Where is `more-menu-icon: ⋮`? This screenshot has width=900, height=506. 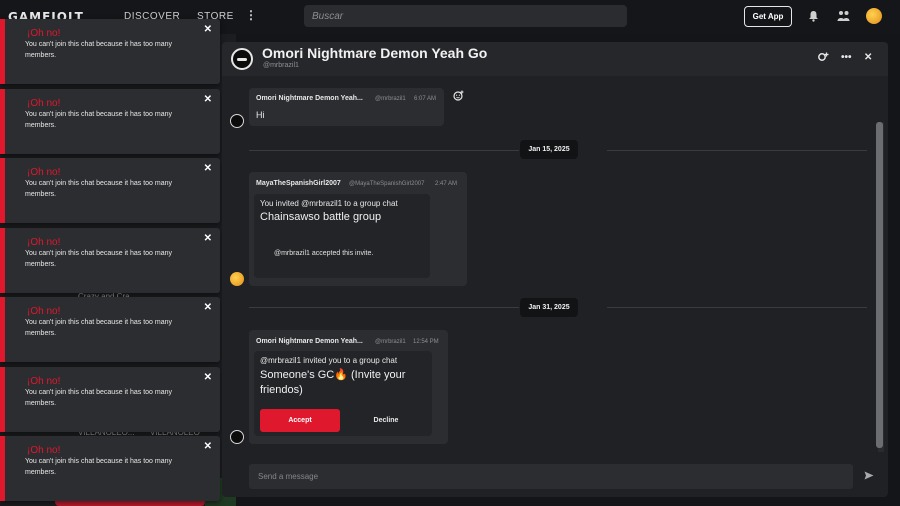
more-menu-icon: ⋮ is located at coordinates (251, 15).